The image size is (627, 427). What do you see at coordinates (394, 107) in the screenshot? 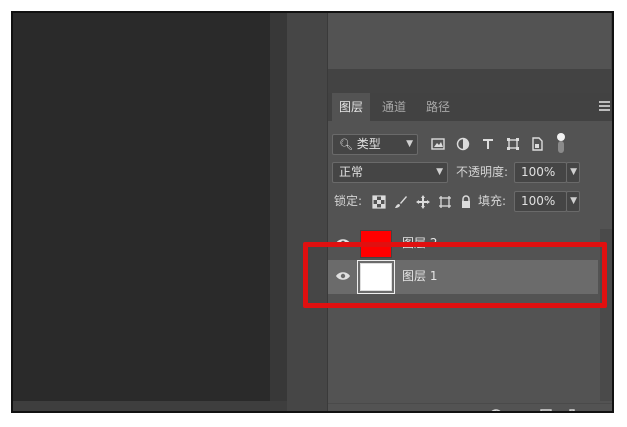
I see `tab-channels: 通道` at bounding box center [394, 107].